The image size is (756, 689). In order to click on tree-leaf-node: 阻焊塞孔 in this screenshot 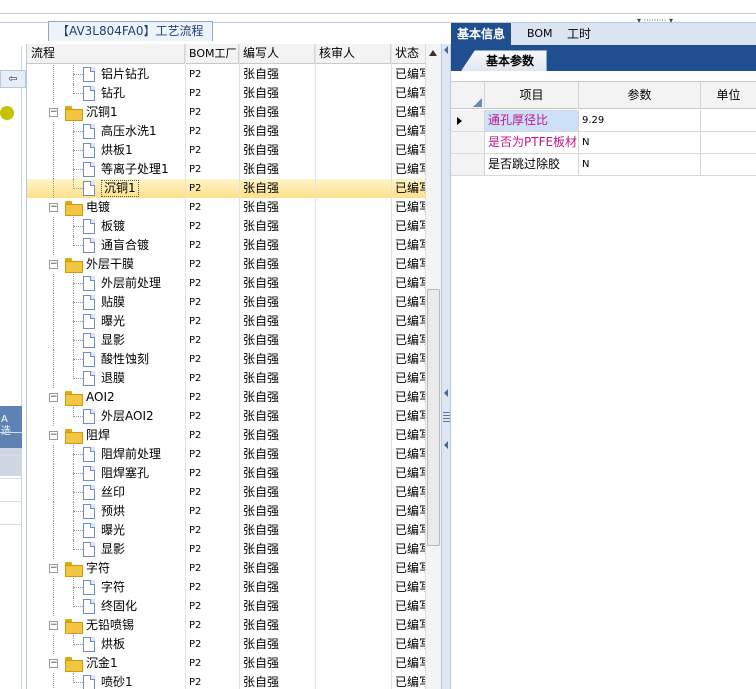, I will do `click(138, 473)`.